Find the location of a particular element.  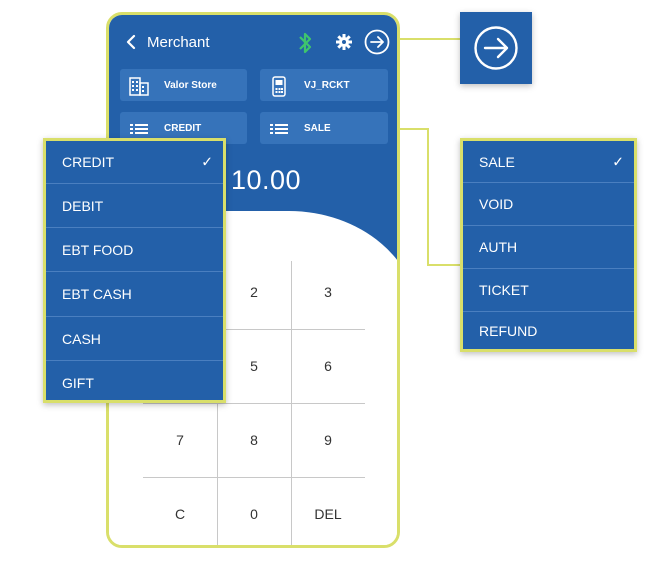

arrow-callout is located at coordinates (496, 48).